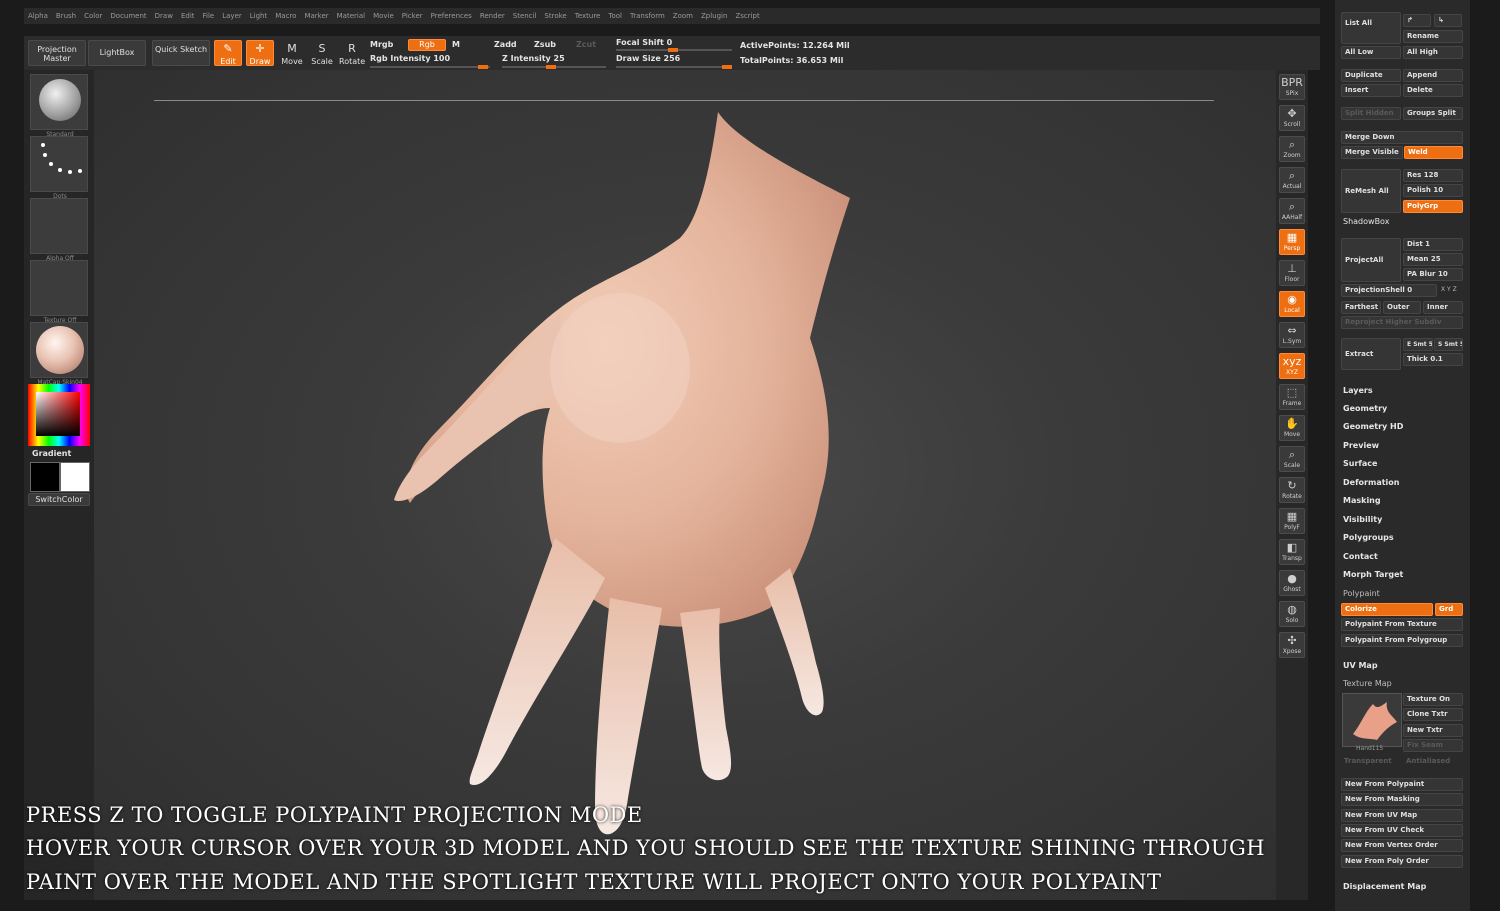 This screenshot has height=911, width=1500. Describe the element at coordinates (1361, 593) in the screenshot. I see `section-polypaint: Polypaint` at that location.